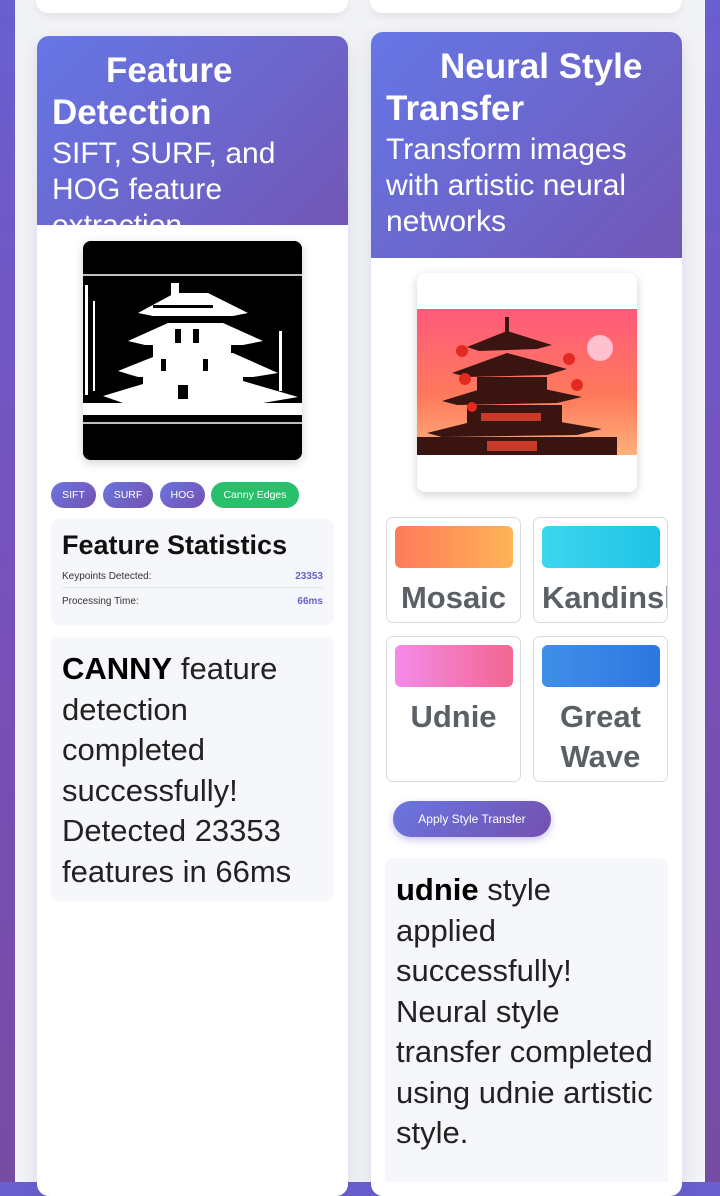  What do you see at coordinates (192, 601) in the screenshot?
I see `stat-processing-time: Processing Time: 66ms` at bounding box center [192, 601].